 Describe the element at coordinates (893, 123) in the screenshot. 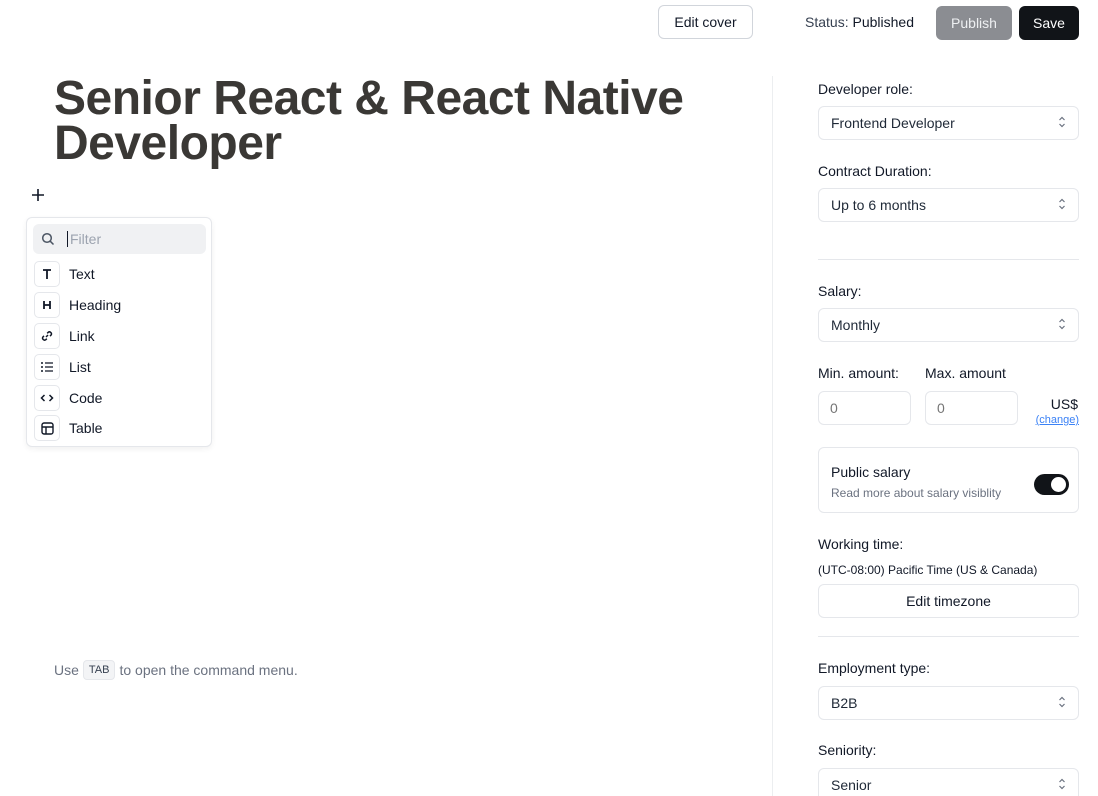

I see `developer-role-value: Frontend Developer` at that location.